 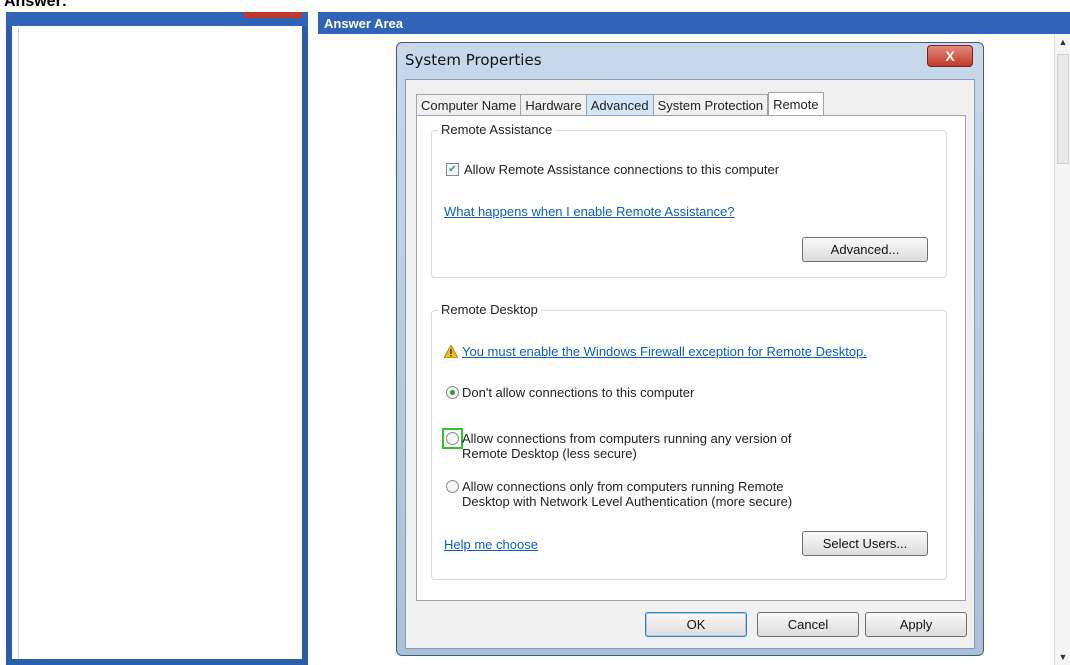 What do you see at coordinates (452, 486) in the screenshot?
I see `allow-nla-radio` at bounding box center [452, 486].